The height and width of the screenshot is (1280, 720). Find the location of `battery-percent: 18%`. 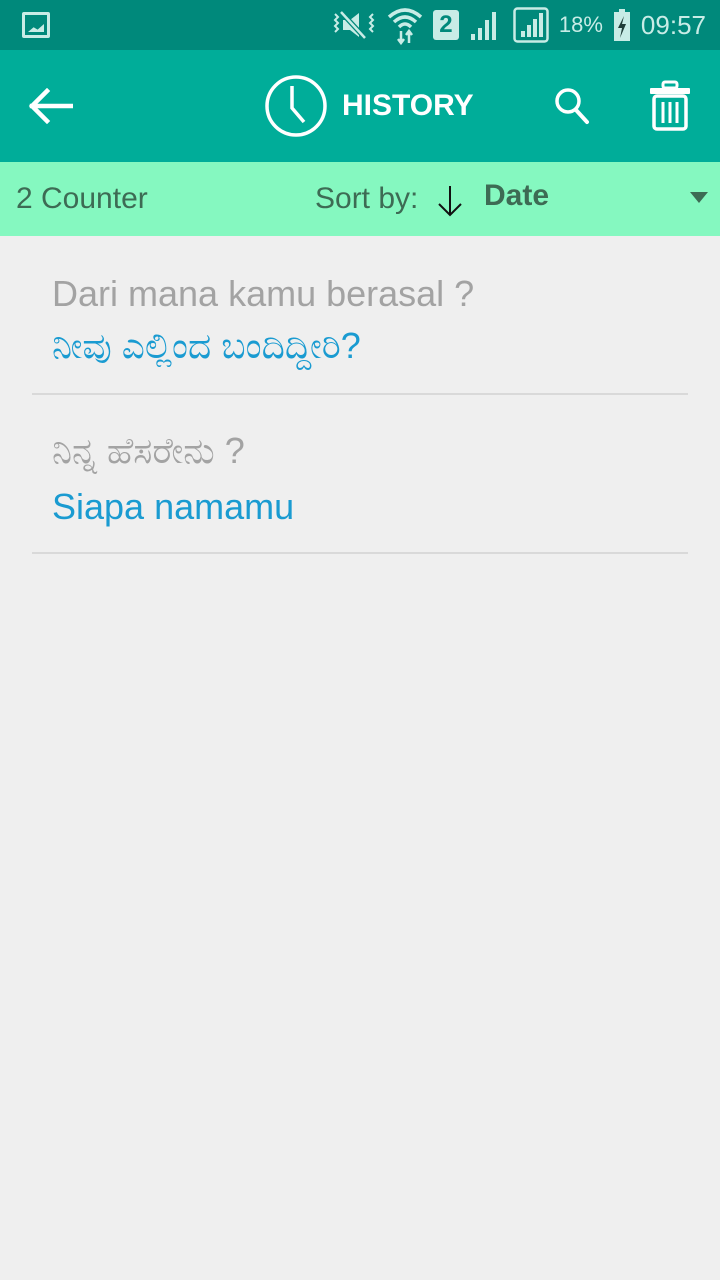

battery-percent: 18% is located at coordinates (580, 24).